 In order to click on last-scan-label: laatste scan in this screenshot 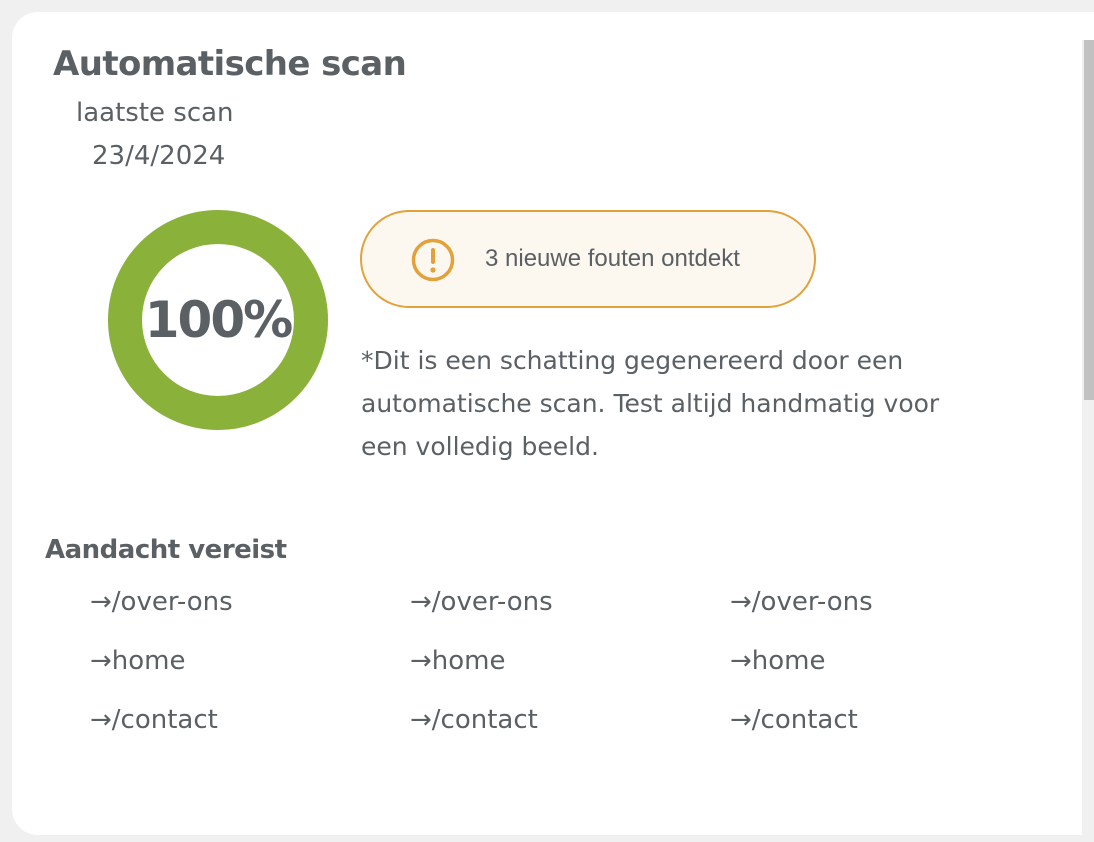, I will do `click(155, 113)`.